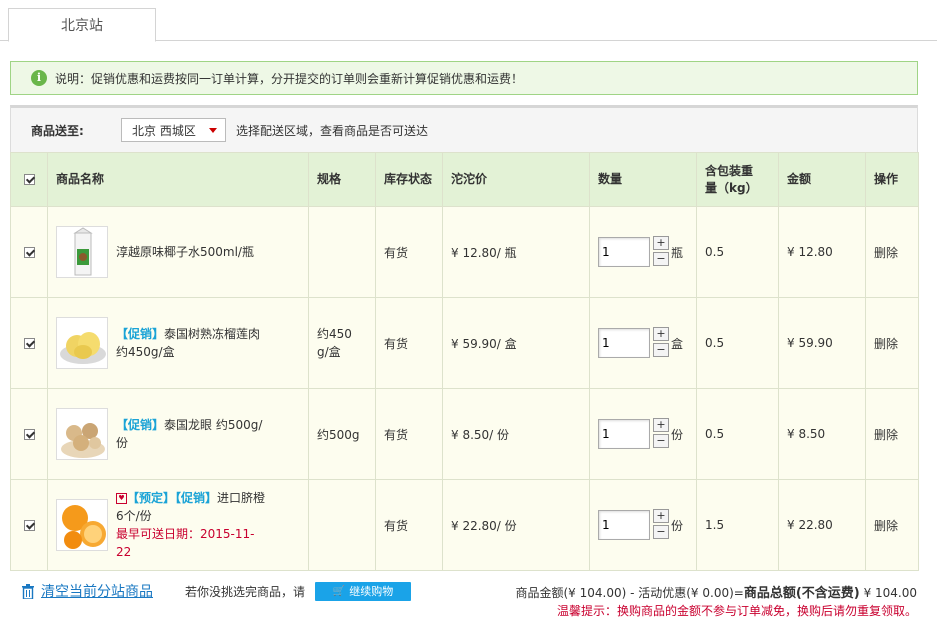 This screenshot has height=632, width=937. I want to click on price-cell: ¥ 22.80/ 份, so click(516, 525).